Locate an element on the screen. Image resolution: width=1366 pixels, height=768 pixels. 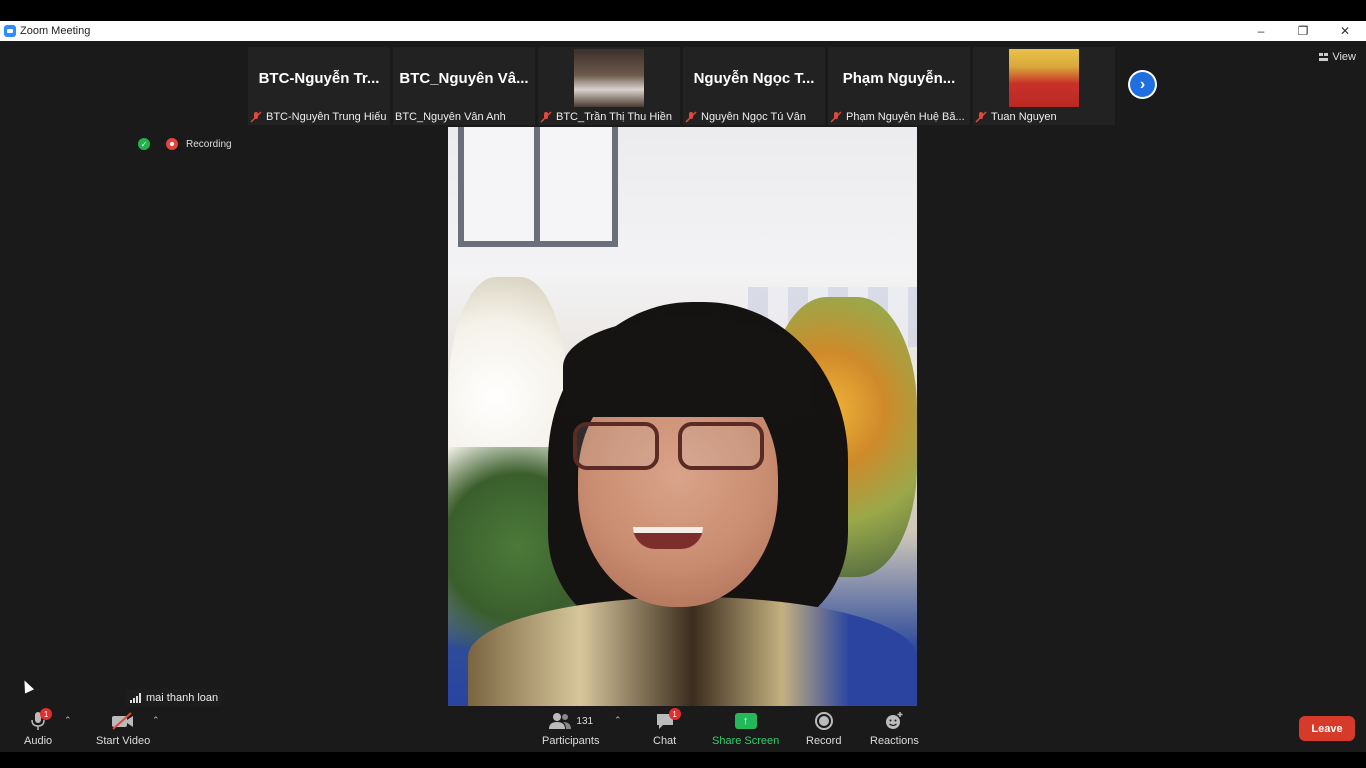
participant-name-label: Nguyễn Ngọc Tú Vân is located at coordinates (745, 117).